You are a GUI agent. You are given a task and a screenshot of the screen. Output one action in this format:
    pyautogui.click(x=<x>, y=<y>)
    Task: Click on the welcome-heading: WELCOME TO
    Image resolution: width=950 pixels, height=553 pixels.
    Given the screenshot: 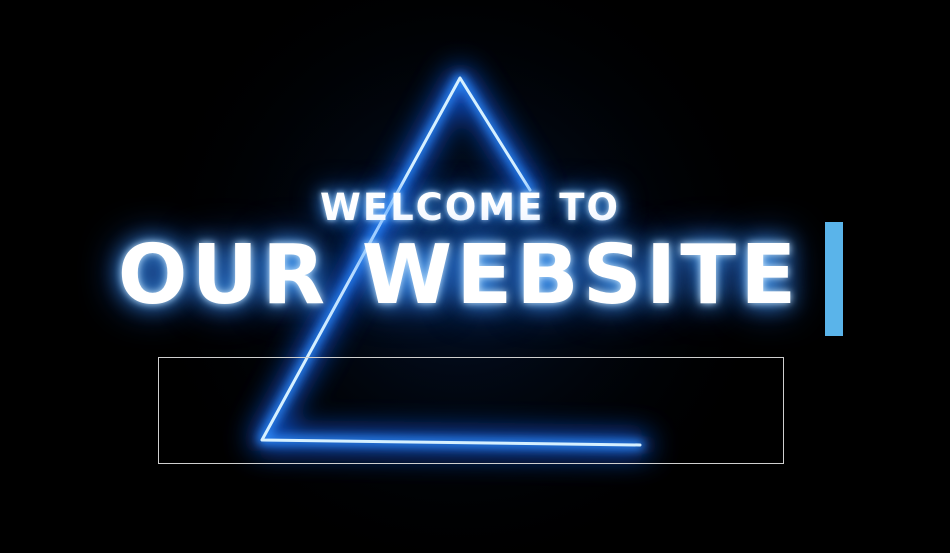 What is the action you would take?
    pyautogui.click(x=470, y=207)
    